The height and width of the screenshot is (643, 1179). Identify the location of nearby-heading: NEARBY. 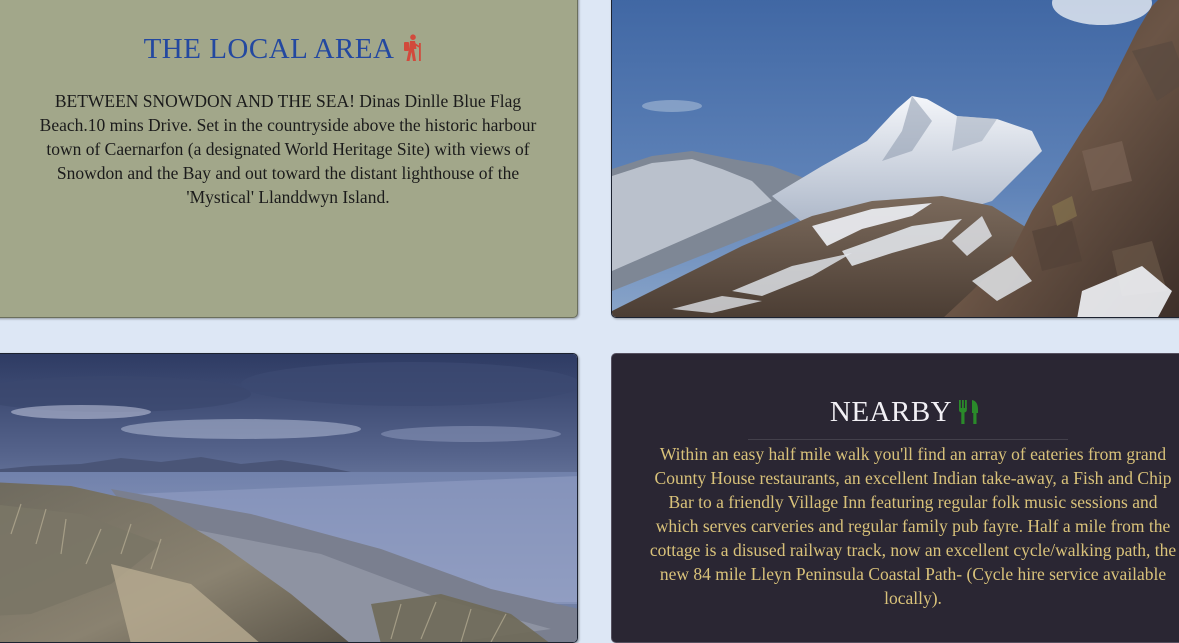
(899, 412).